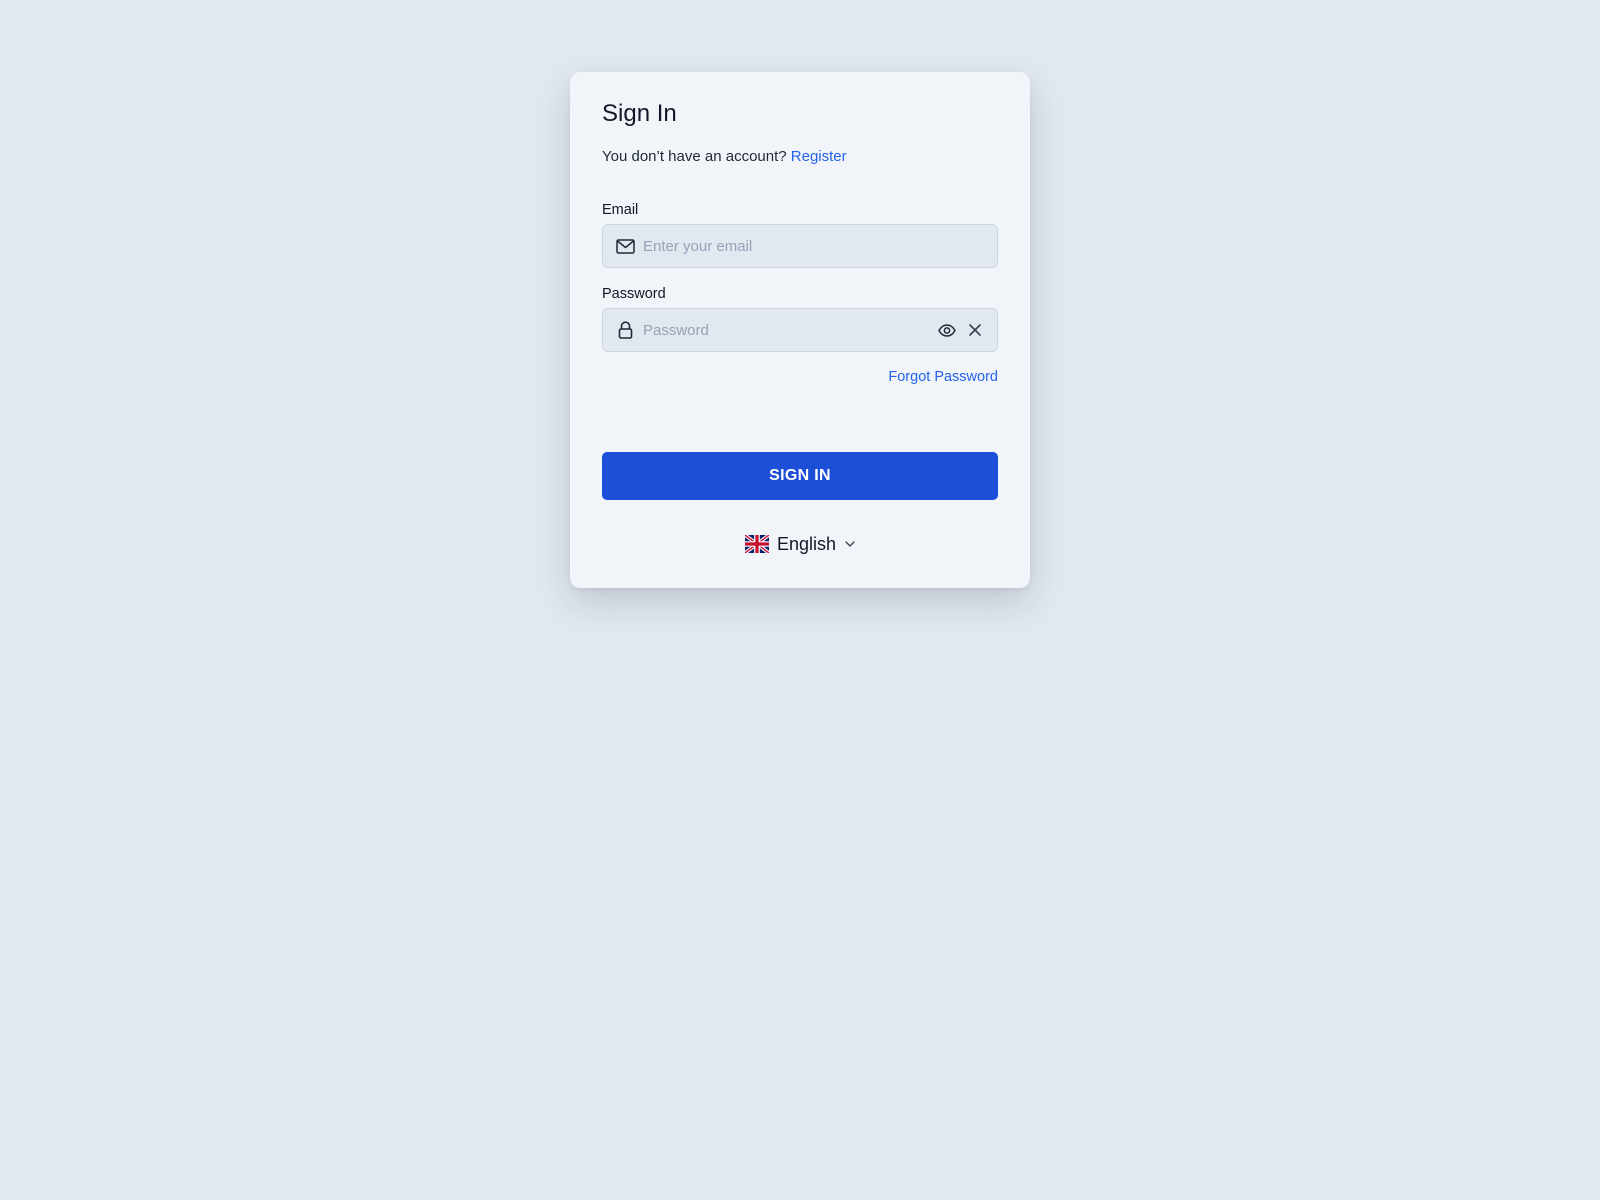 The image size is (1600, 1200). I want to click on sign-in-button: SIGN IN, so click(800, 476).